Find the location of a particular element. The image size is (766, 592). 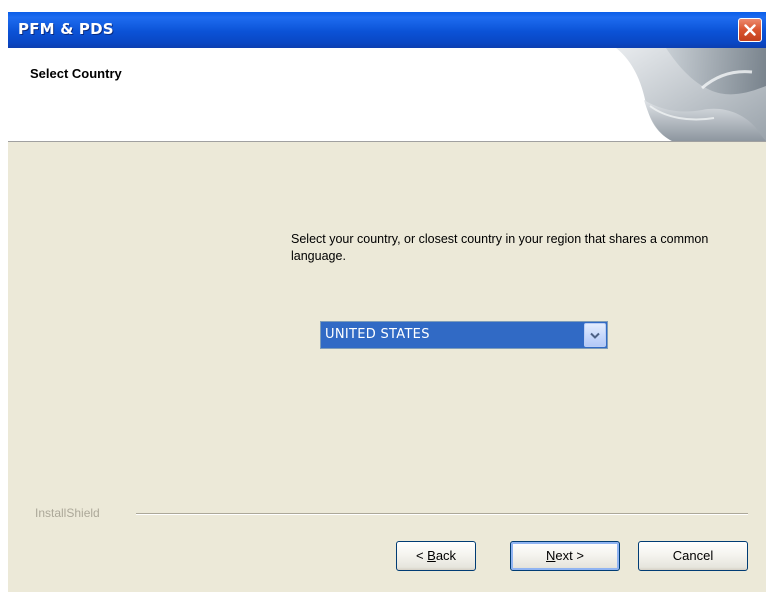

next-button: Next > is located at coordinates (565, 556).